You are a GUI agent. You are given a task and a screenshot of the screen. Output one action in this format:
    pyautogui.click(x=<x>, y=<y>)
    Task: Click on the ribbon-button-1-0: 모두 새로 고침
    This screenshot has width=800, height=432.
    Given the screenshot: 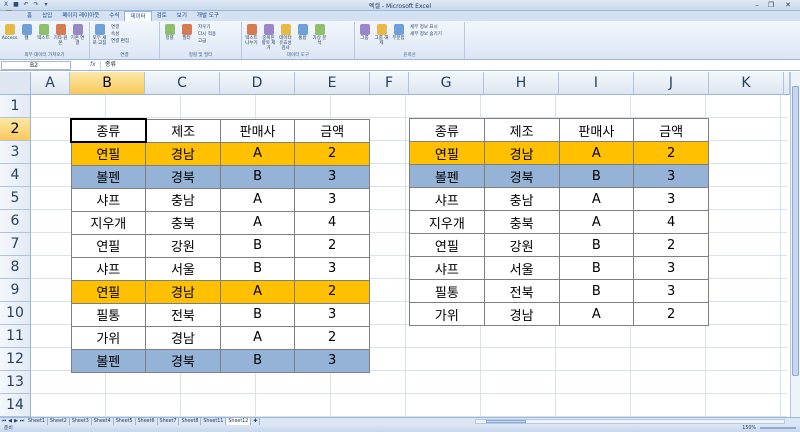 What is the action you would take?
    pyautogui.click(x=99, y=35)
    